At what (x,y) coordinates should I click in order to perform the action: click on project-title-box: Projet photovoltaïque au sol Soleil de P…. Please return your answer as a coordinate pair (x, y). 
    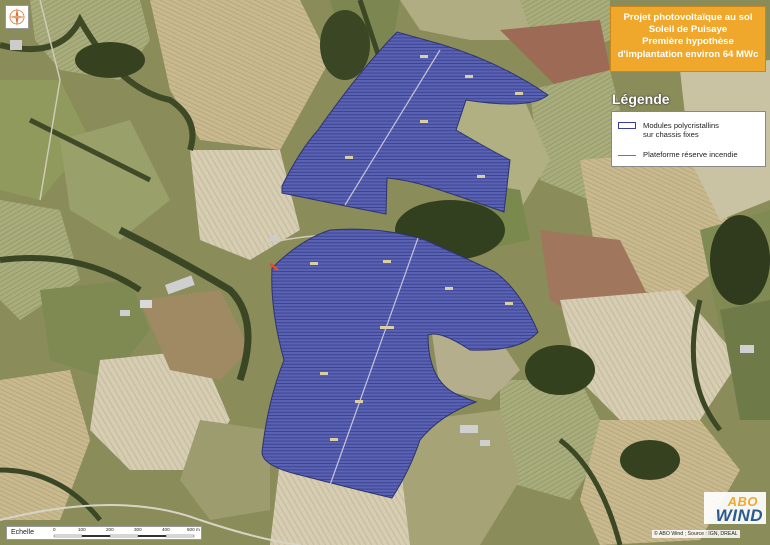
    Looking at the image, I should click on (688, 39).